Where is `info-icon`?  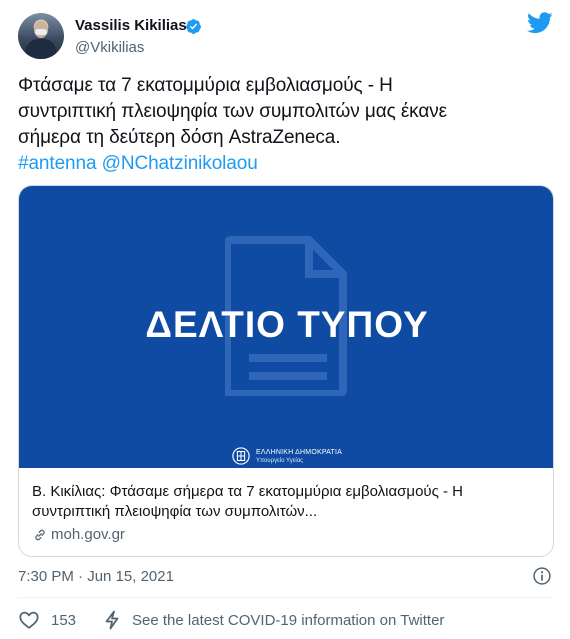 info-icon is located at coordinates (542, 576).